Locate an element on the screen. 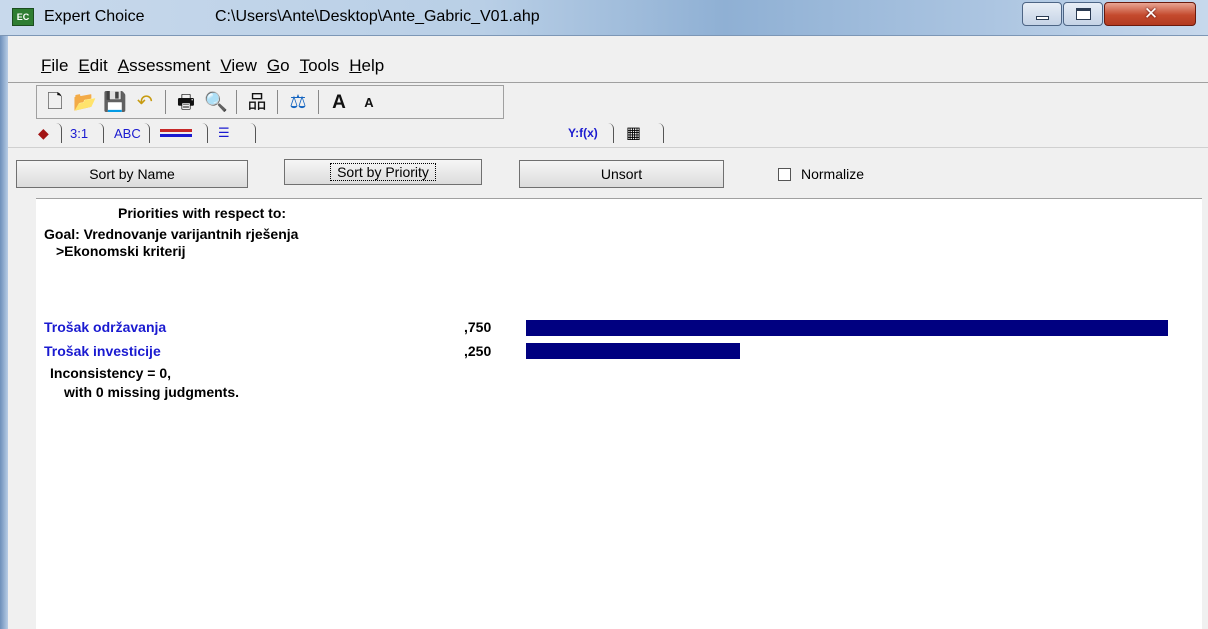 The height and width of the screenshot is (629, 1208). item-value: ,250 is located at coordinates (478, 351).